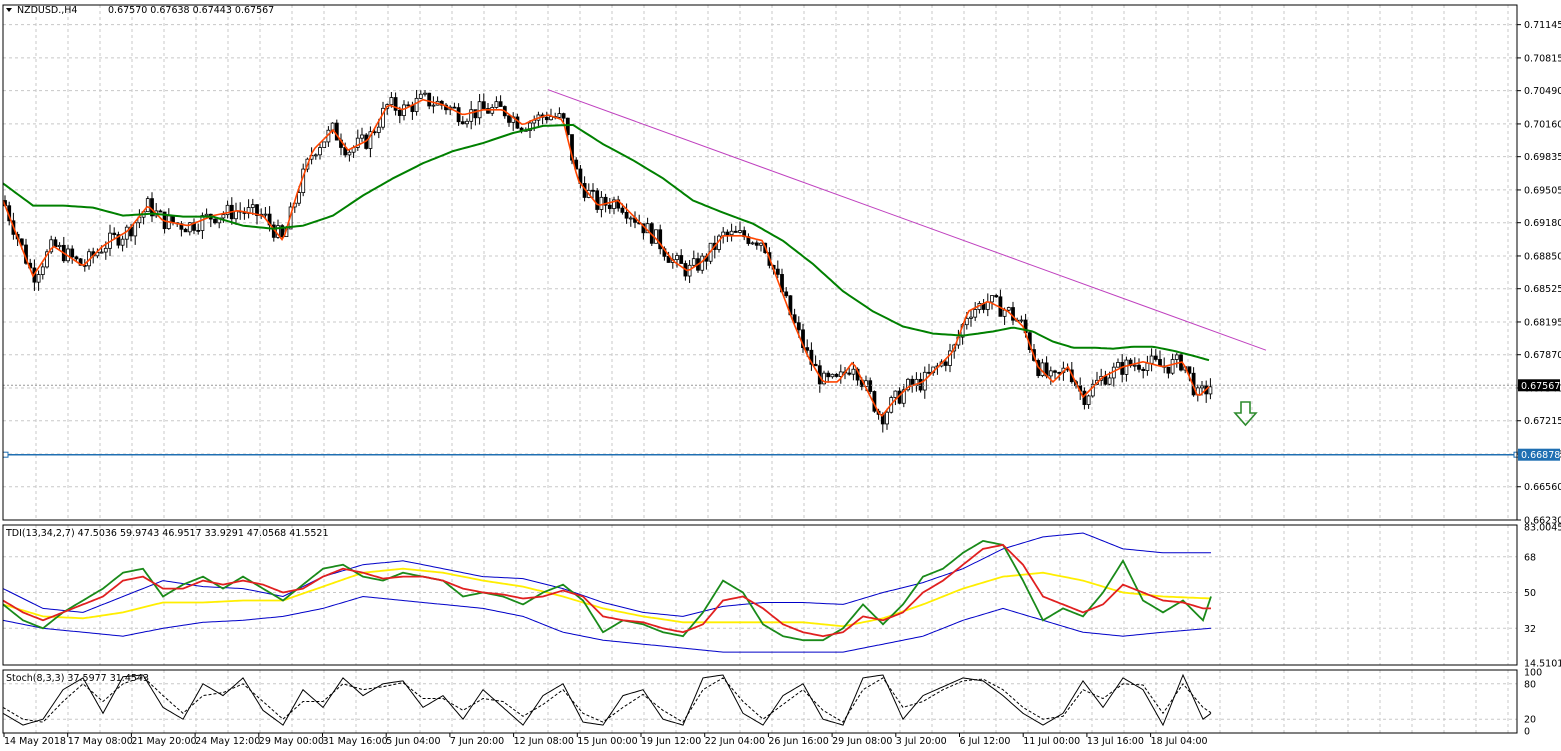 The image size is (1561, 751). I want to click on support-line-handle, so click(5, 454).